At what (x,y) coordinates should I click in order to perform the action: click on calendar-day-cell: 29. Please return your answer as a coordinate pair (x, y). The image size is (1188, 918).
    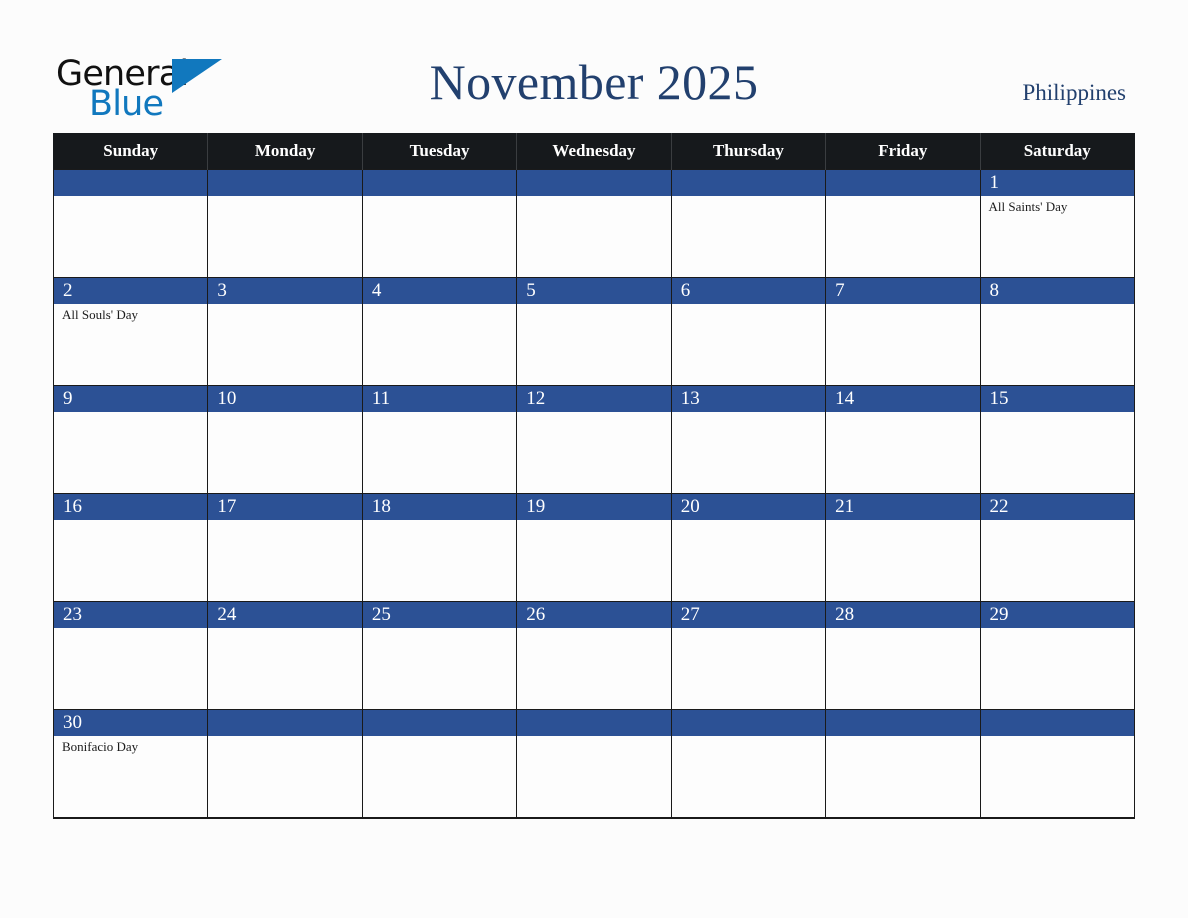
    Looking at the image, I should click on (1057, 655).